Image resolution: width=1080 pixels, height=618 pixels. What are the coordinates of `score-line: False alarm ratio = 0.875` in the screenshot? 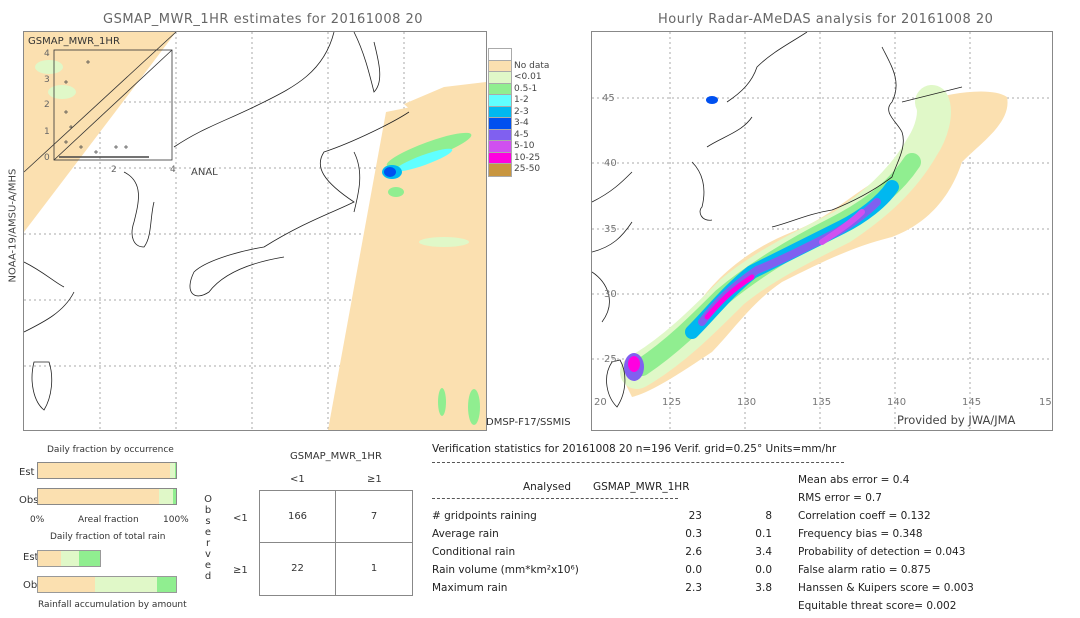 It's located at (864, 570).